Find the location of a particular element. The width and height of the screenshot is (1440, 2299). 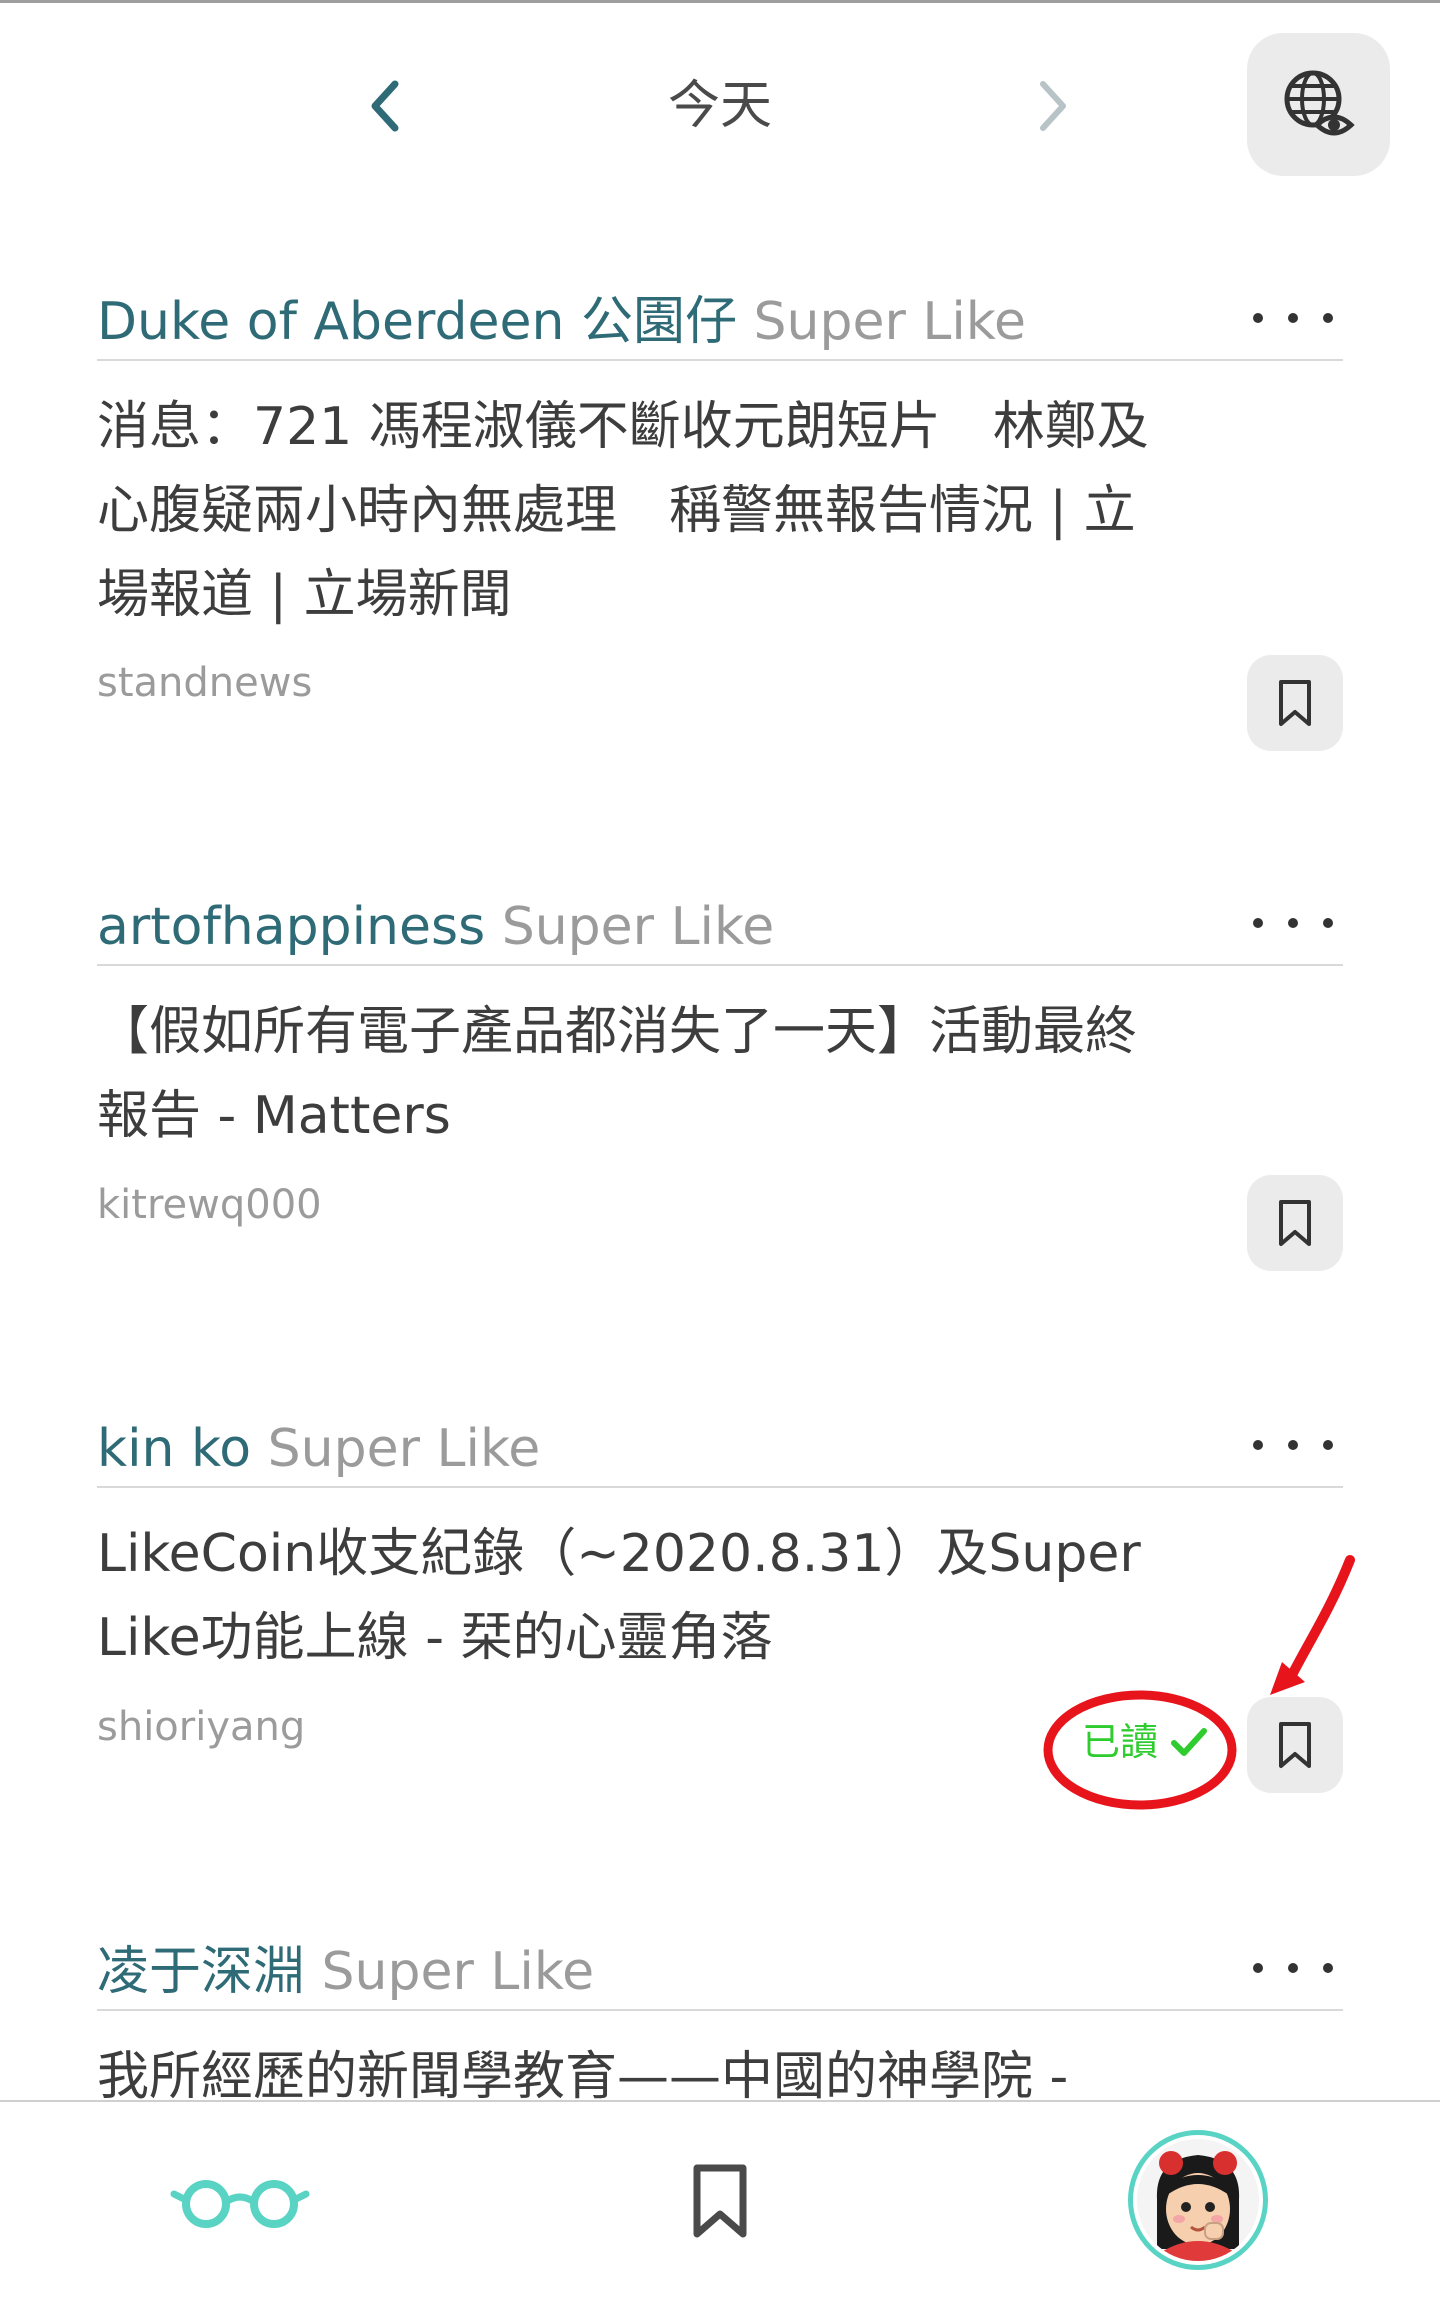

card-header: Duke of Aberdeen 公園仔 Super Like is located at coordinates (720, 323).